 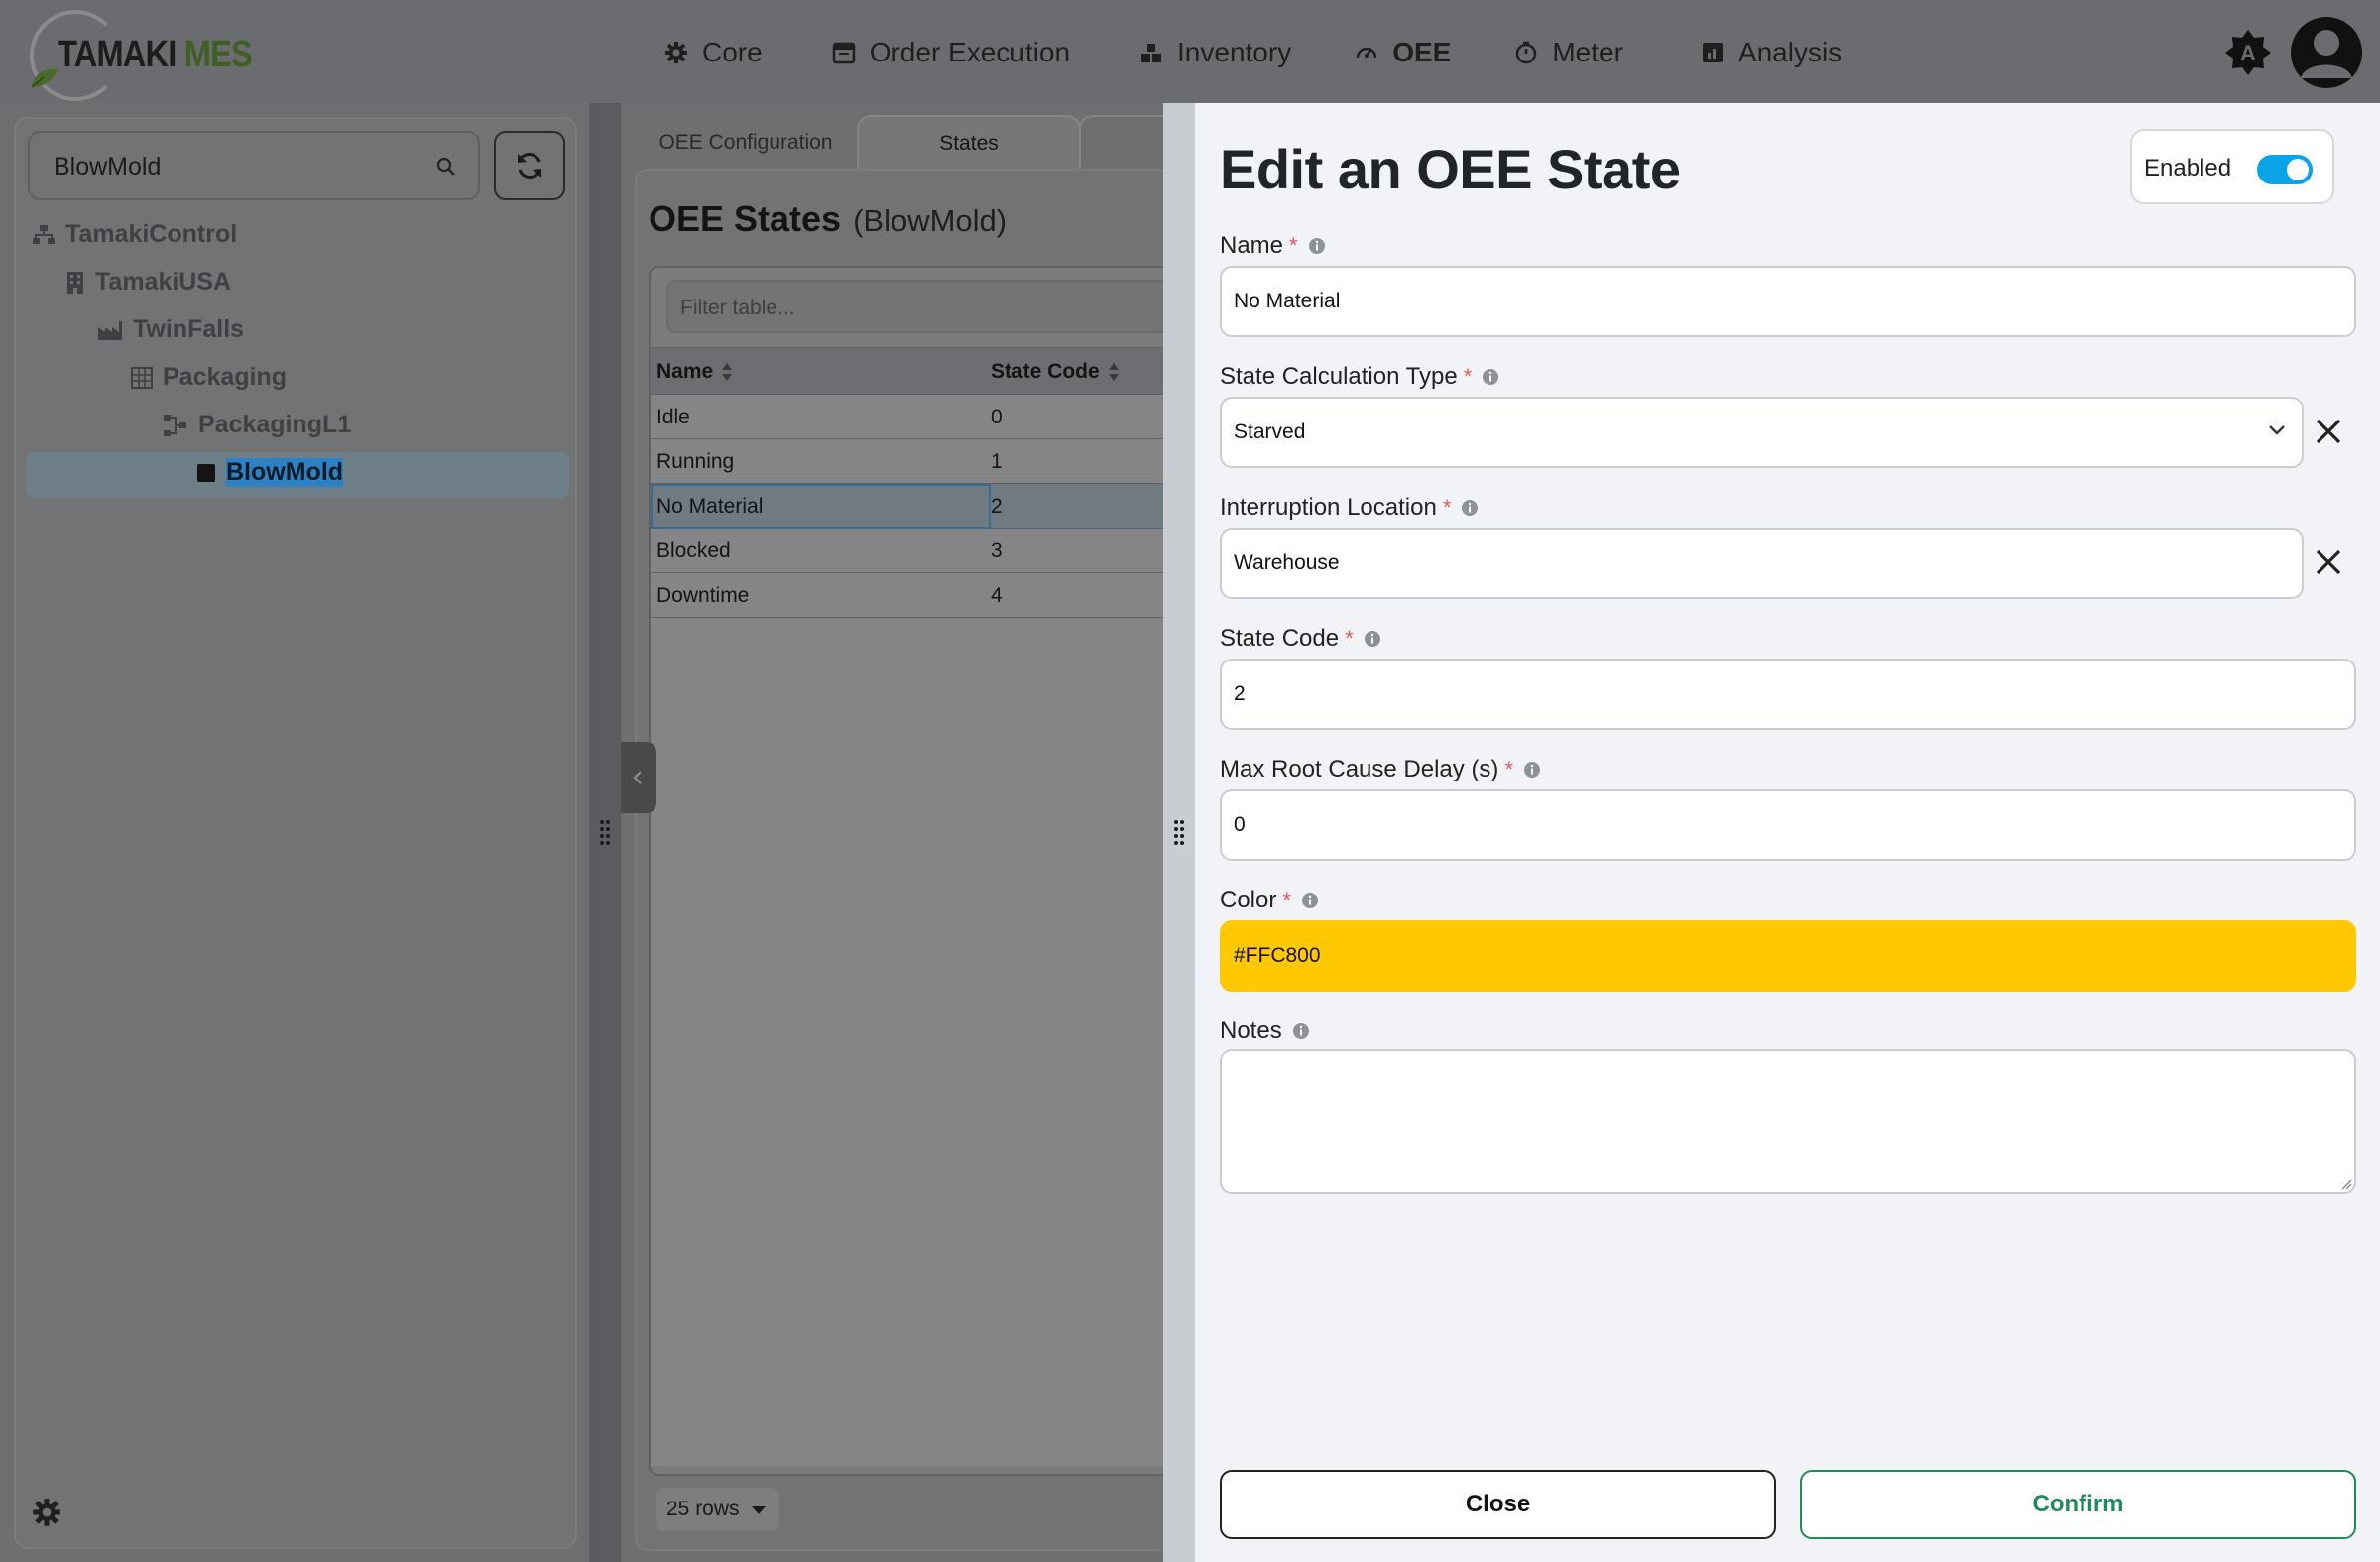 What do you see at coordinates (918, 506) in the screenshot?
I see `table-row-selected: No Material 2` at bounding box center [918, 506].